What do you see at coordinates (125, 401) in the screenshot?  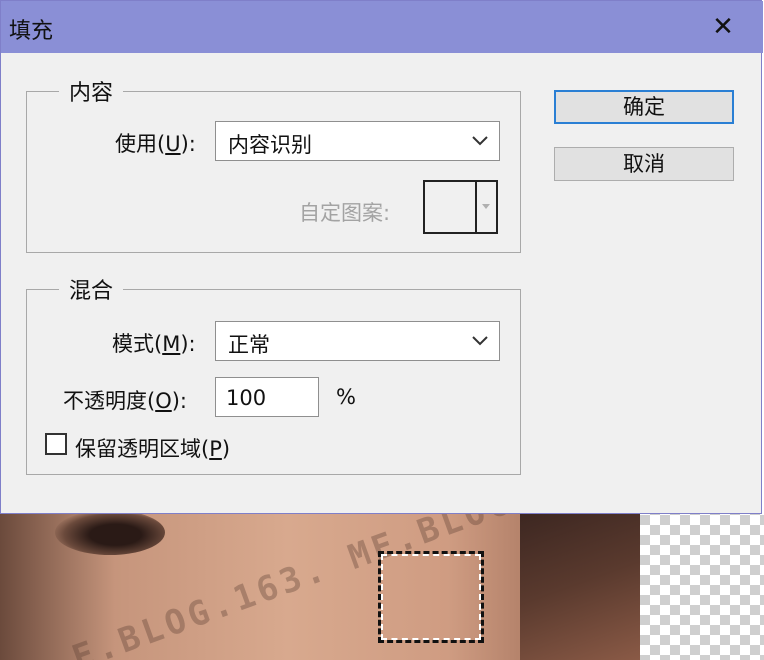 I see `opacity-label: 不透明度(O):` at bounding box center [125, 401].